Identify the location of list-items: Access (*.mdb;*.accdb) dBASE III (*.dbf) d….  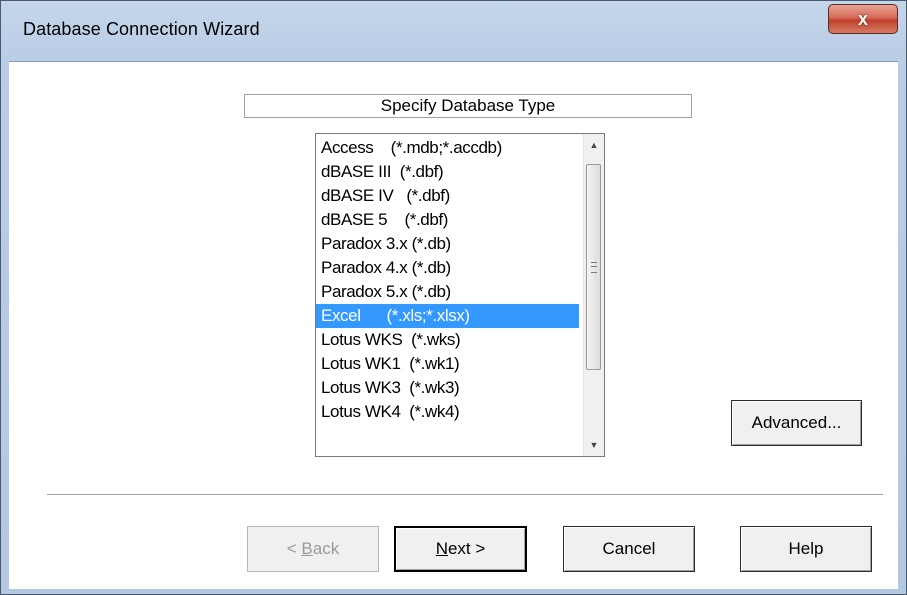
(447, 280).